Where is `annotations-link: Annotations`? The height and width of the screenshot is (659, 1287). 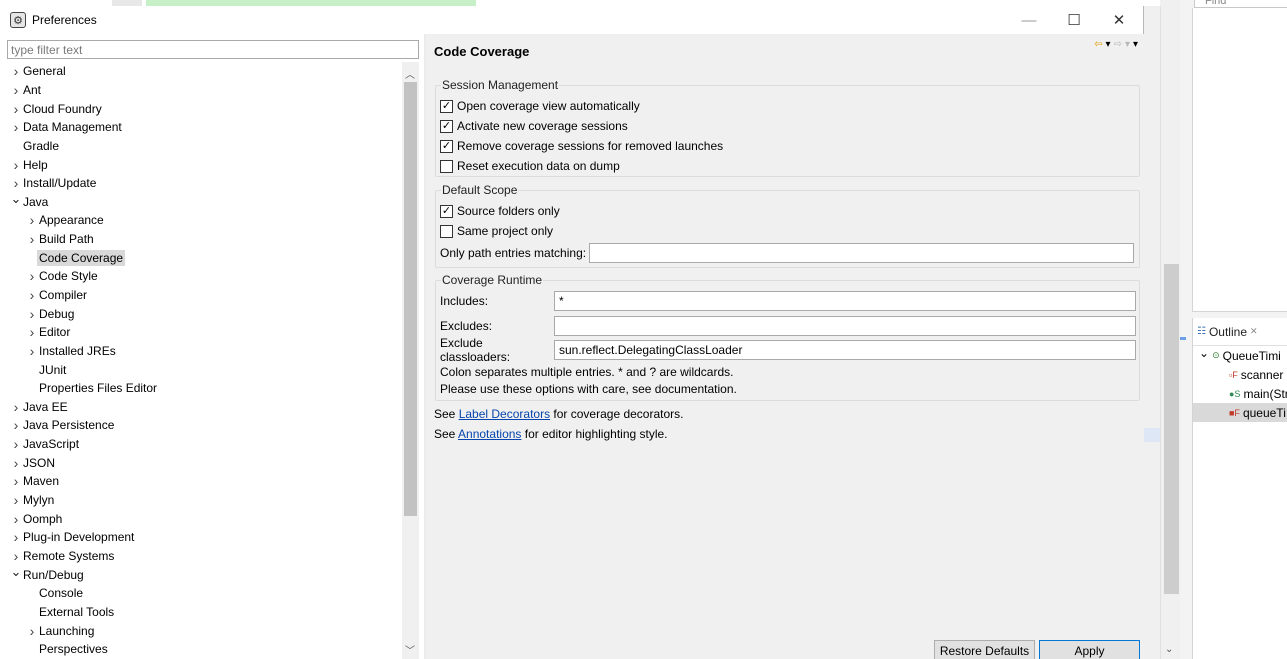
annotations-link: Annotations is located at coordinates (489, 434).